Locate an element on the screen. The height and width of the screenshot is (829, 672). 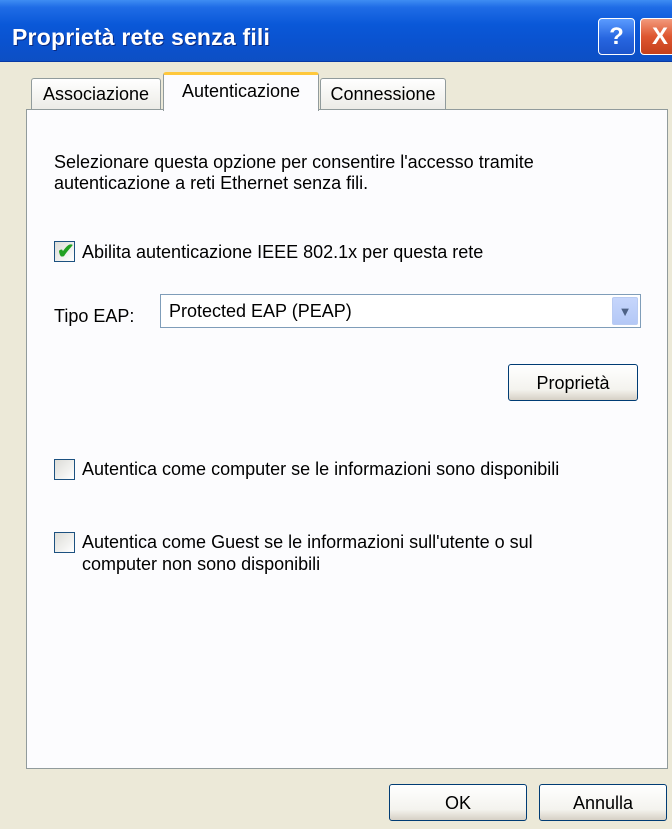
tab-associazione: Associazione is located at coordinates (96, 94).